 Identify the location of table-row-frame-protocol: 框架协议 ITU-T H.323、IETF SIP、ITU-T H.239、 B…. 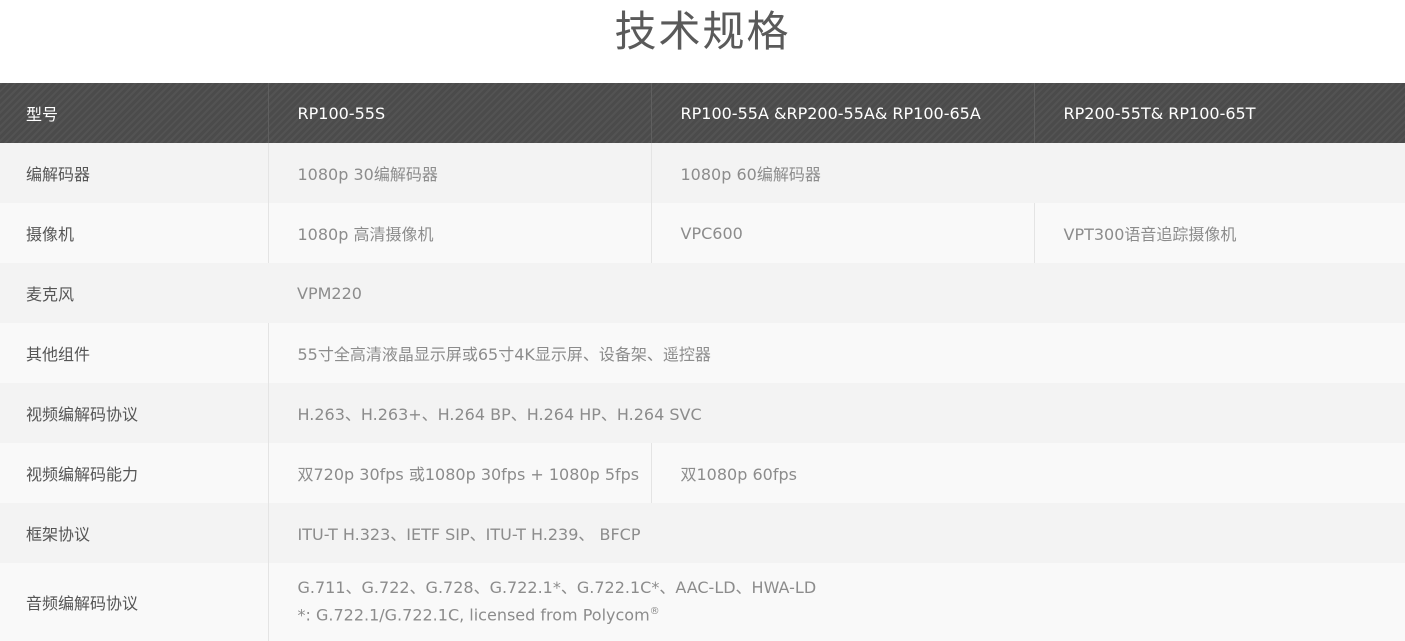
(702, 533).